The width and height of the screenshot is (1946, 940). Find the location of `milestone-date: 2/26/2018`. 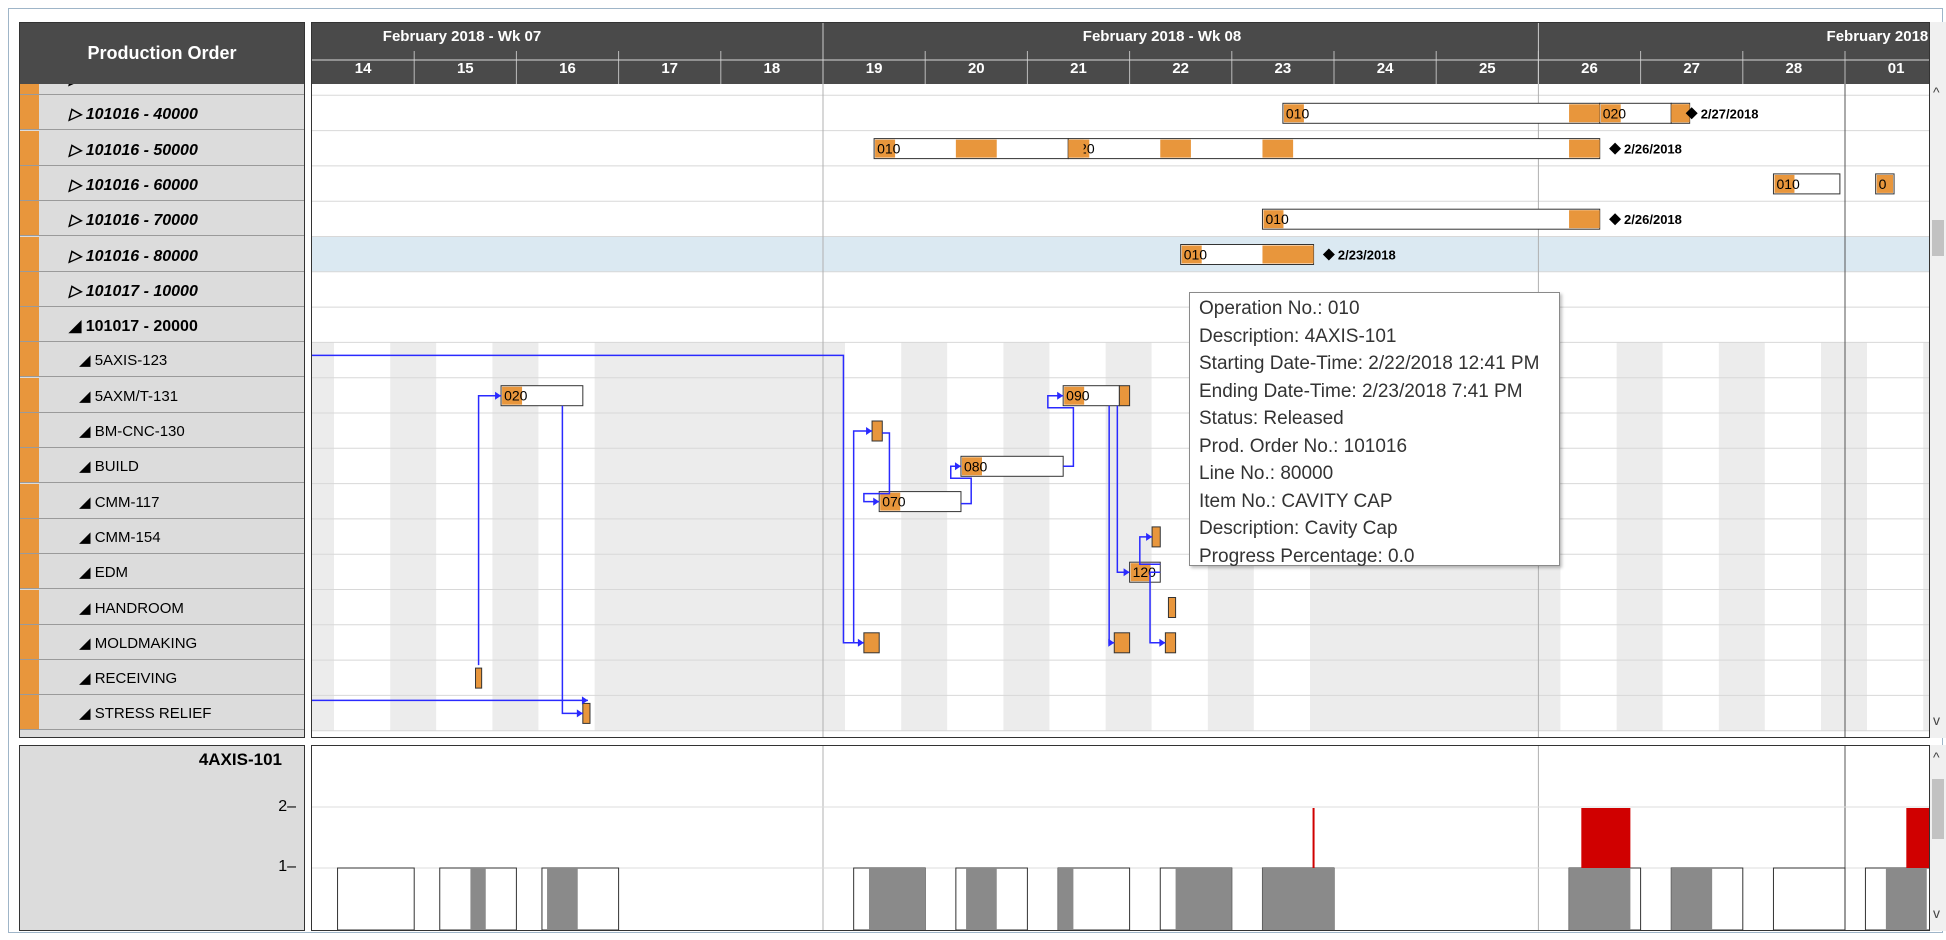

milestone-date: 2/26/2018 is located at coordinates (1653, 219).